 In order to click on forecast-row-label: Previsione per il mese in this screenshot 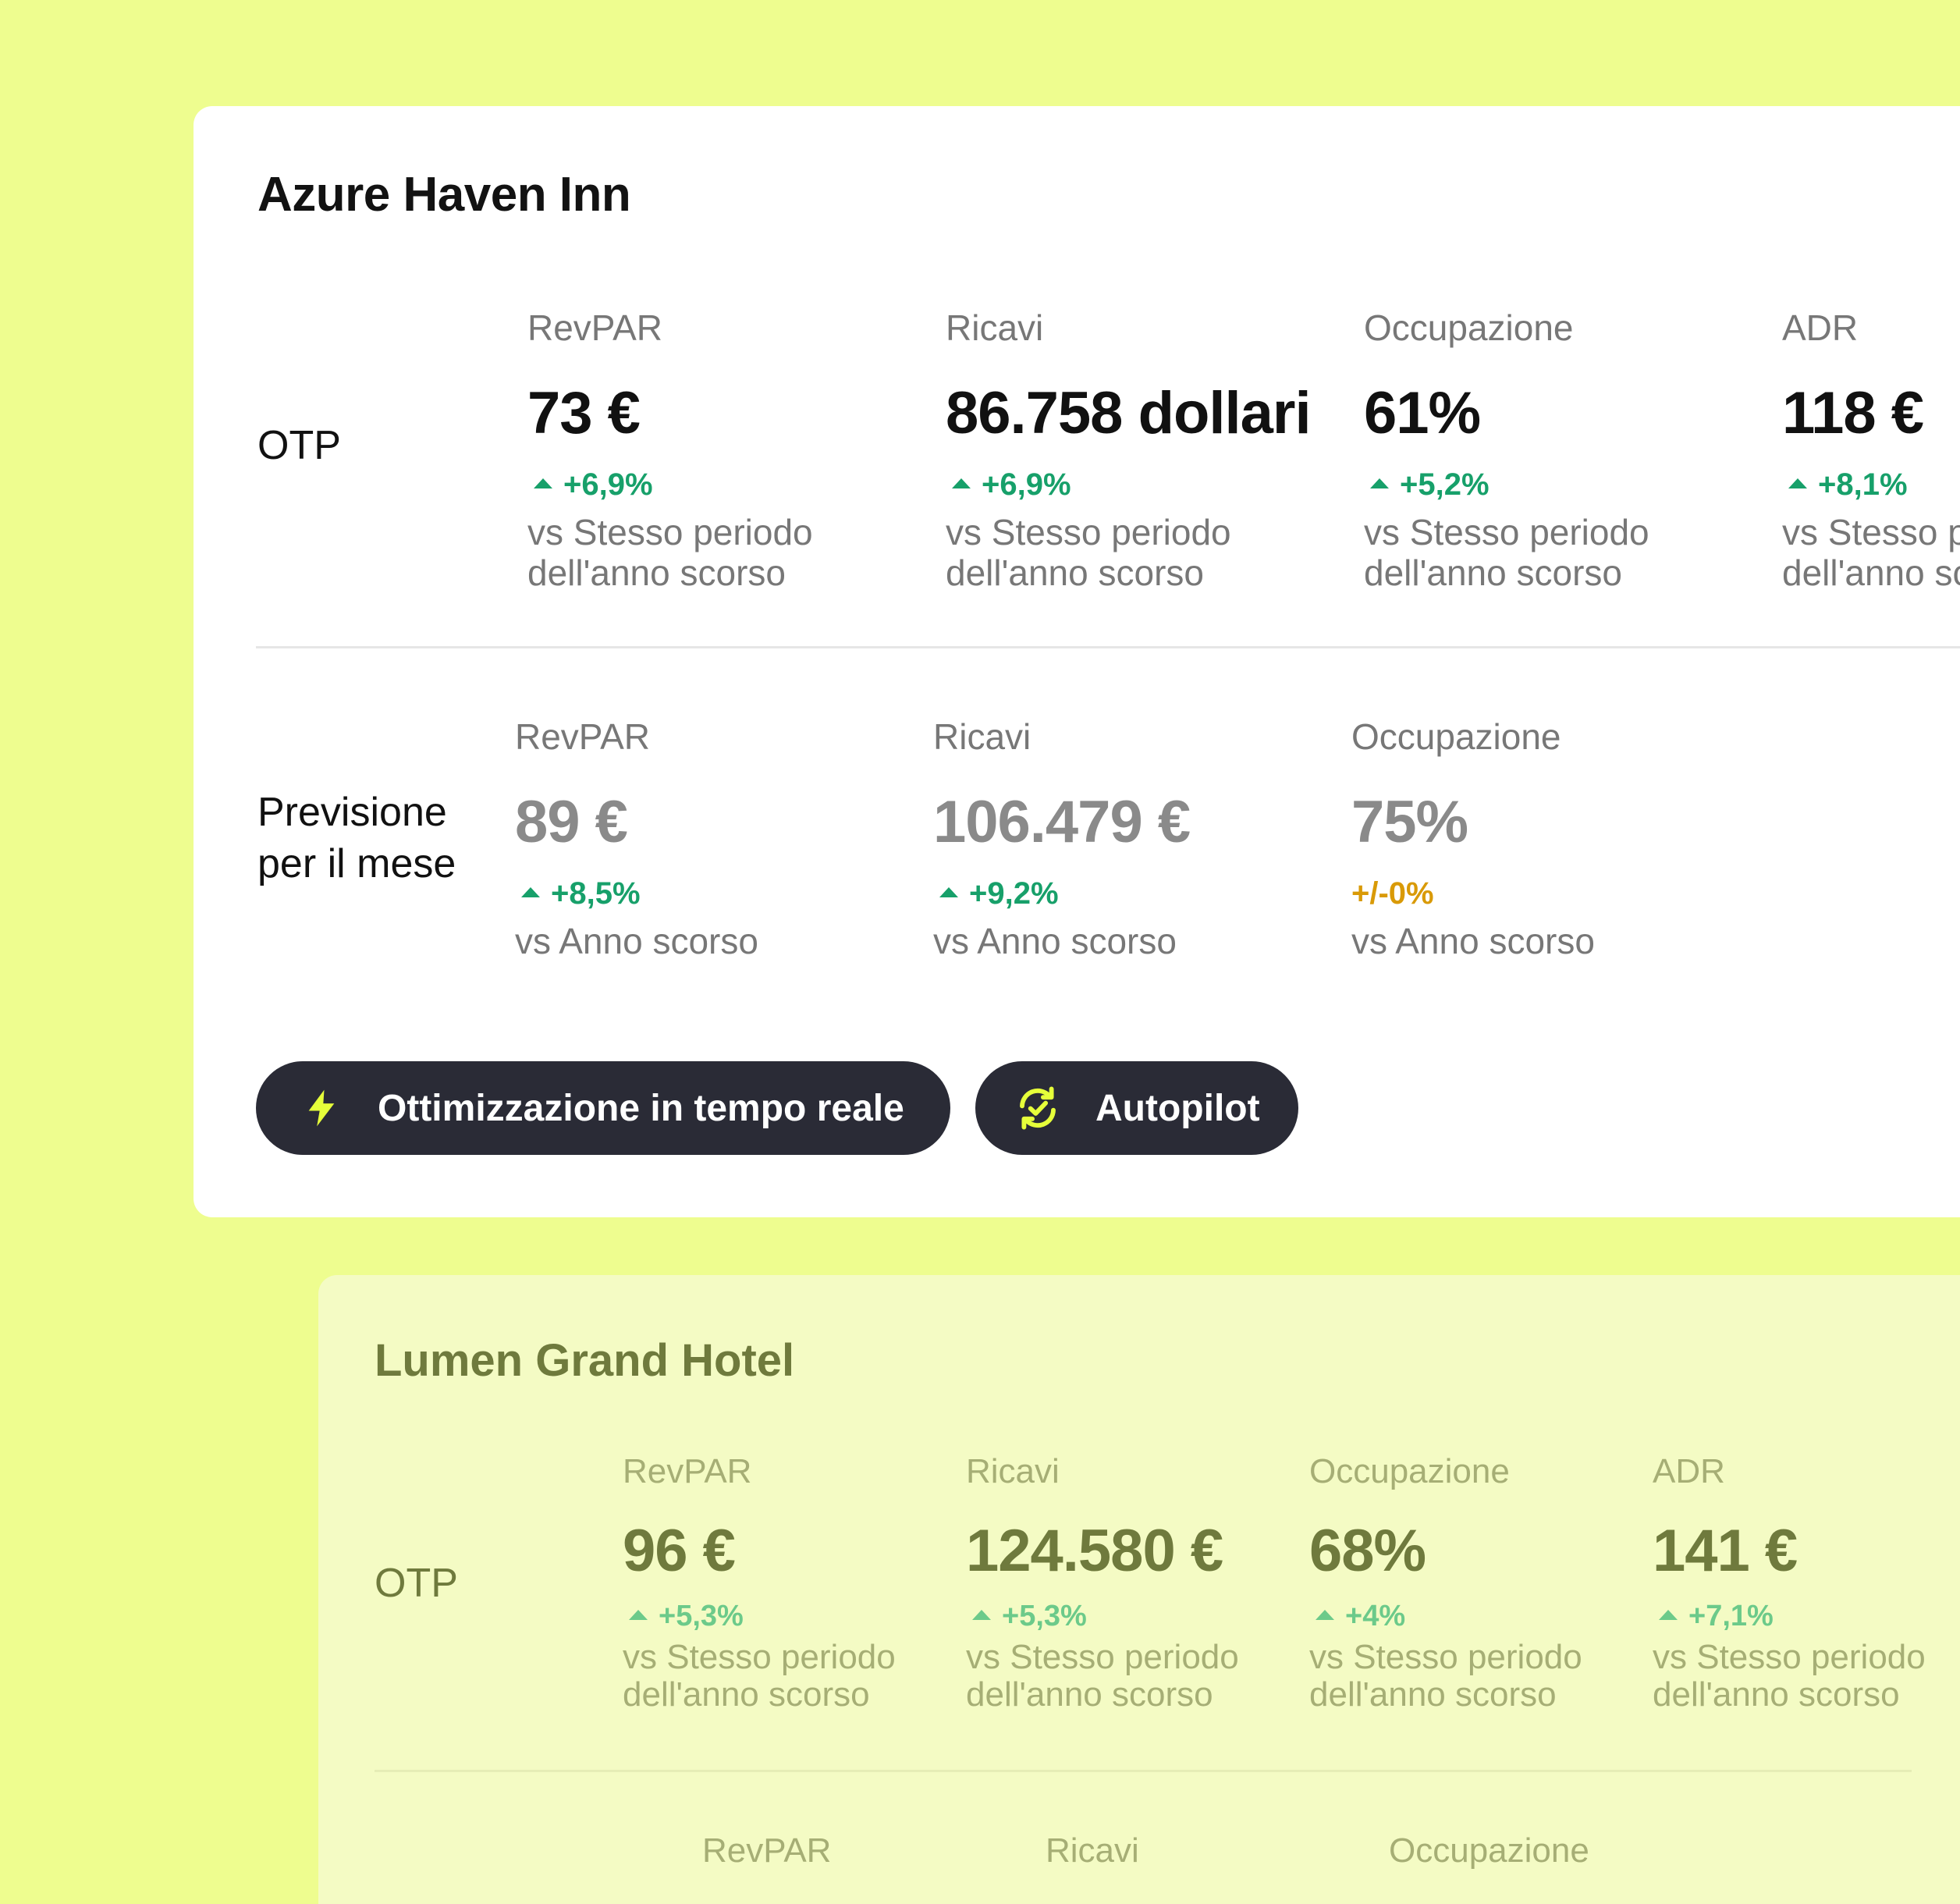, I will do `click(356, 838)`.